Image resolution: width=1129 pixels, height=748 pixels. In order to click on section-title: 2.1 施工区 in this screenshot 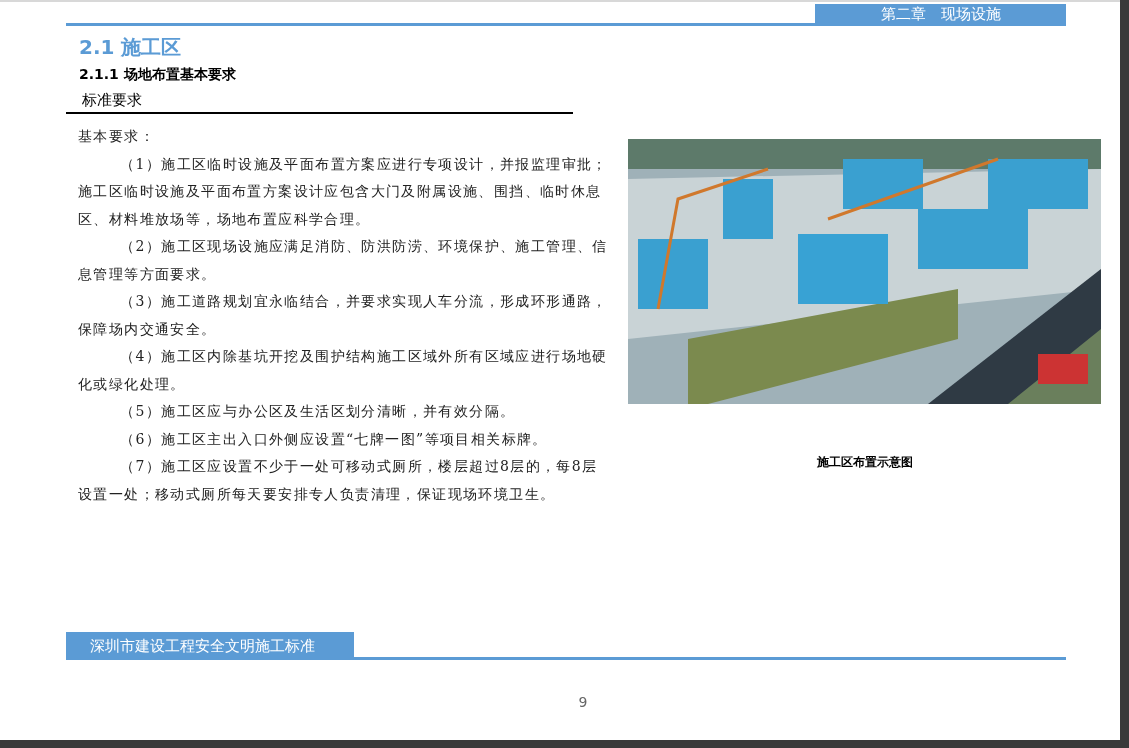, I will do `click(131, 47)`.